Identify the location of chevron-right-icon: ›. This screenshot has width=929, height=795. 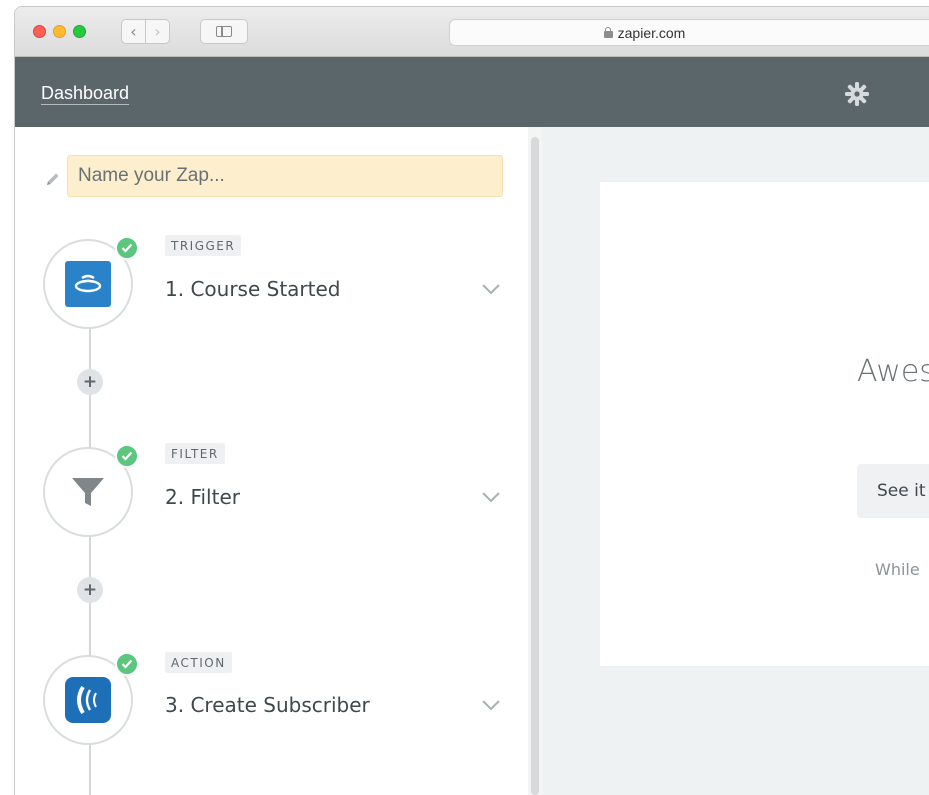
(157, 31).